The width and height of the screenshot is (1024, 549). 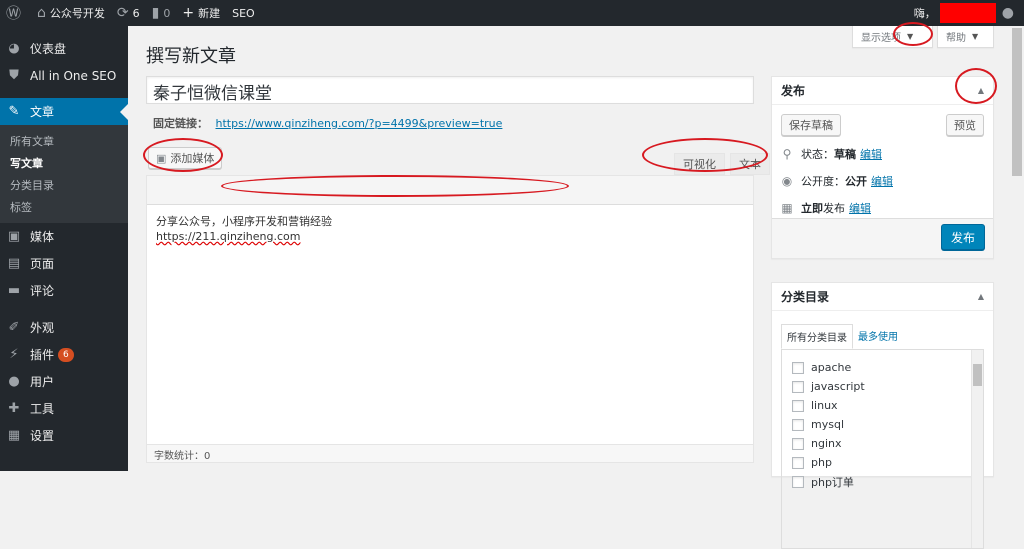 What do you see at coordinates (834, 208) in the screenshot?
I see `schedule-label: 发布` at bounding box center [834, 208].